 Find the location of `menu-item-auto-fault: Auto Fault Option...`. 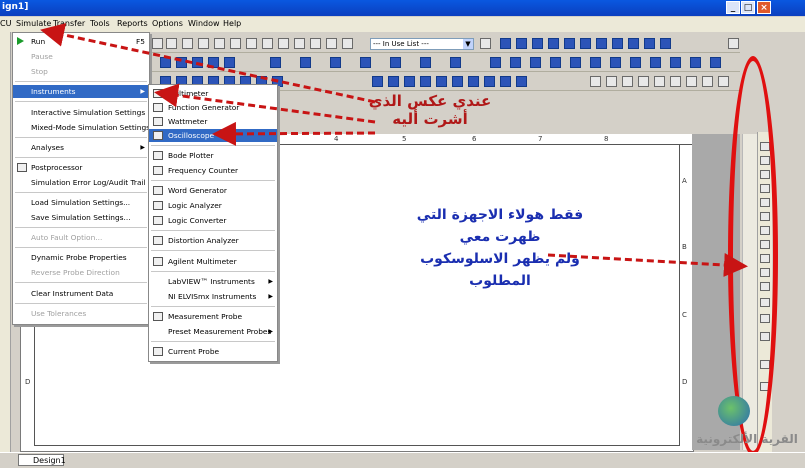

menu-item-auto-fault: Auto Fault Option... is located at coordinates (81, 237).